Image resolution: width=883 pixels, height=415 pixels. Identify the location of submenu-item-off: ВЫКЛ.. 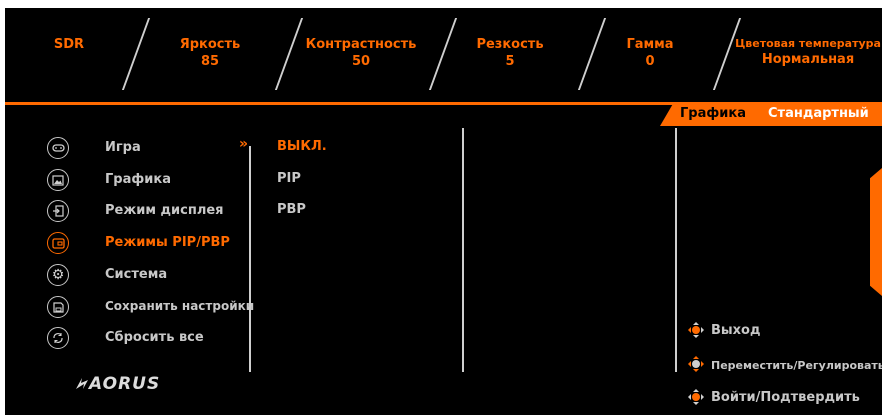
(302, 146).